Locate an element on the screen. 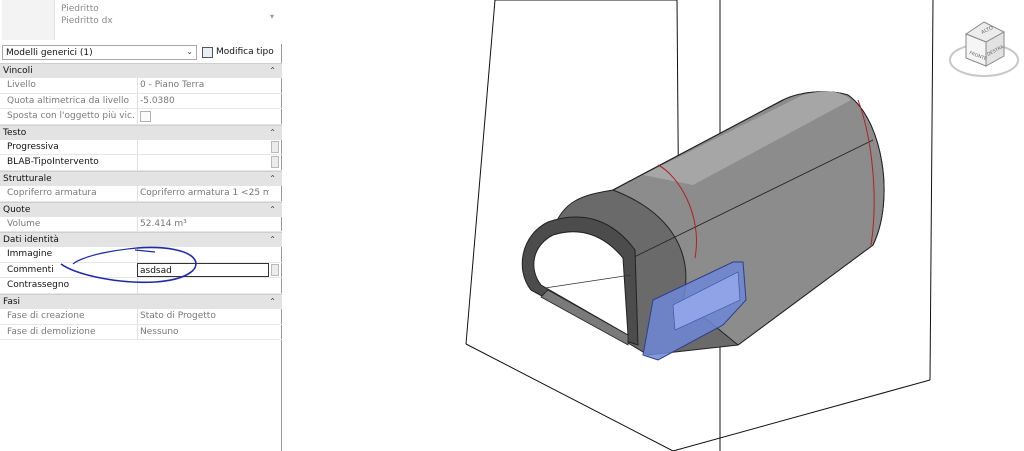  section-title: Strutturale is located at coordinates (27, 178).